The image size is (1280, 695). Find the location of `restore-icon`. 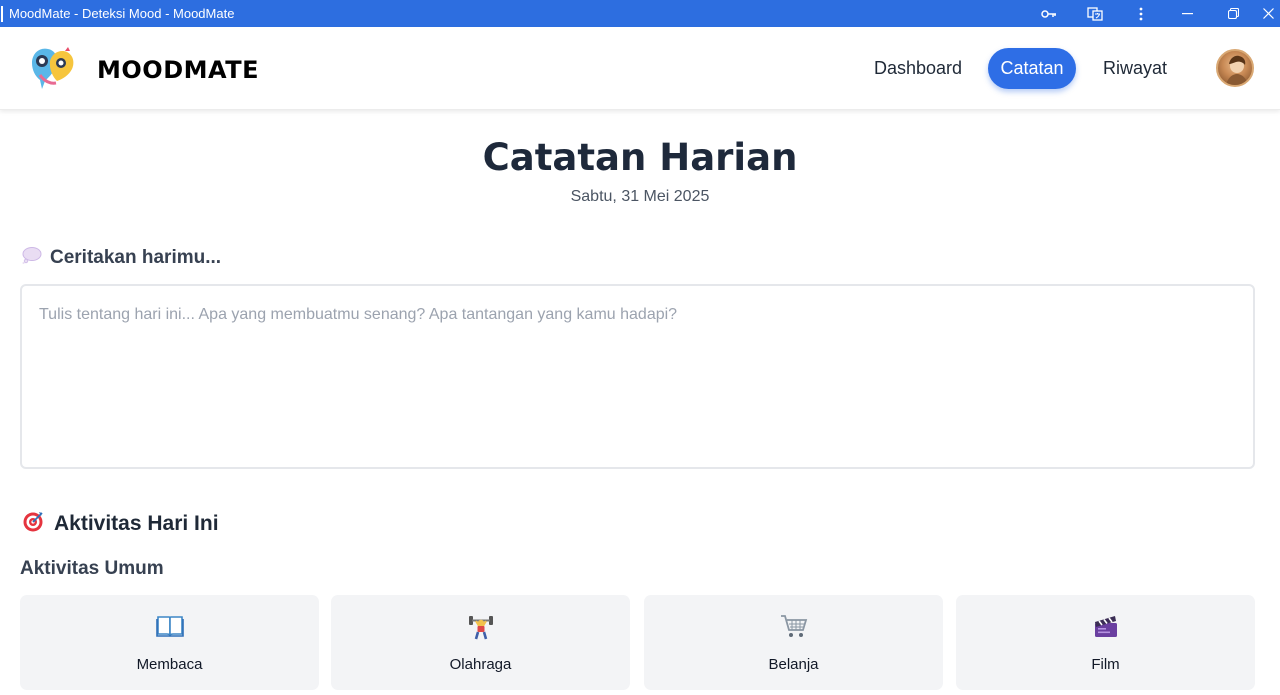

restore-icon is located at coordinates (1233, 13).